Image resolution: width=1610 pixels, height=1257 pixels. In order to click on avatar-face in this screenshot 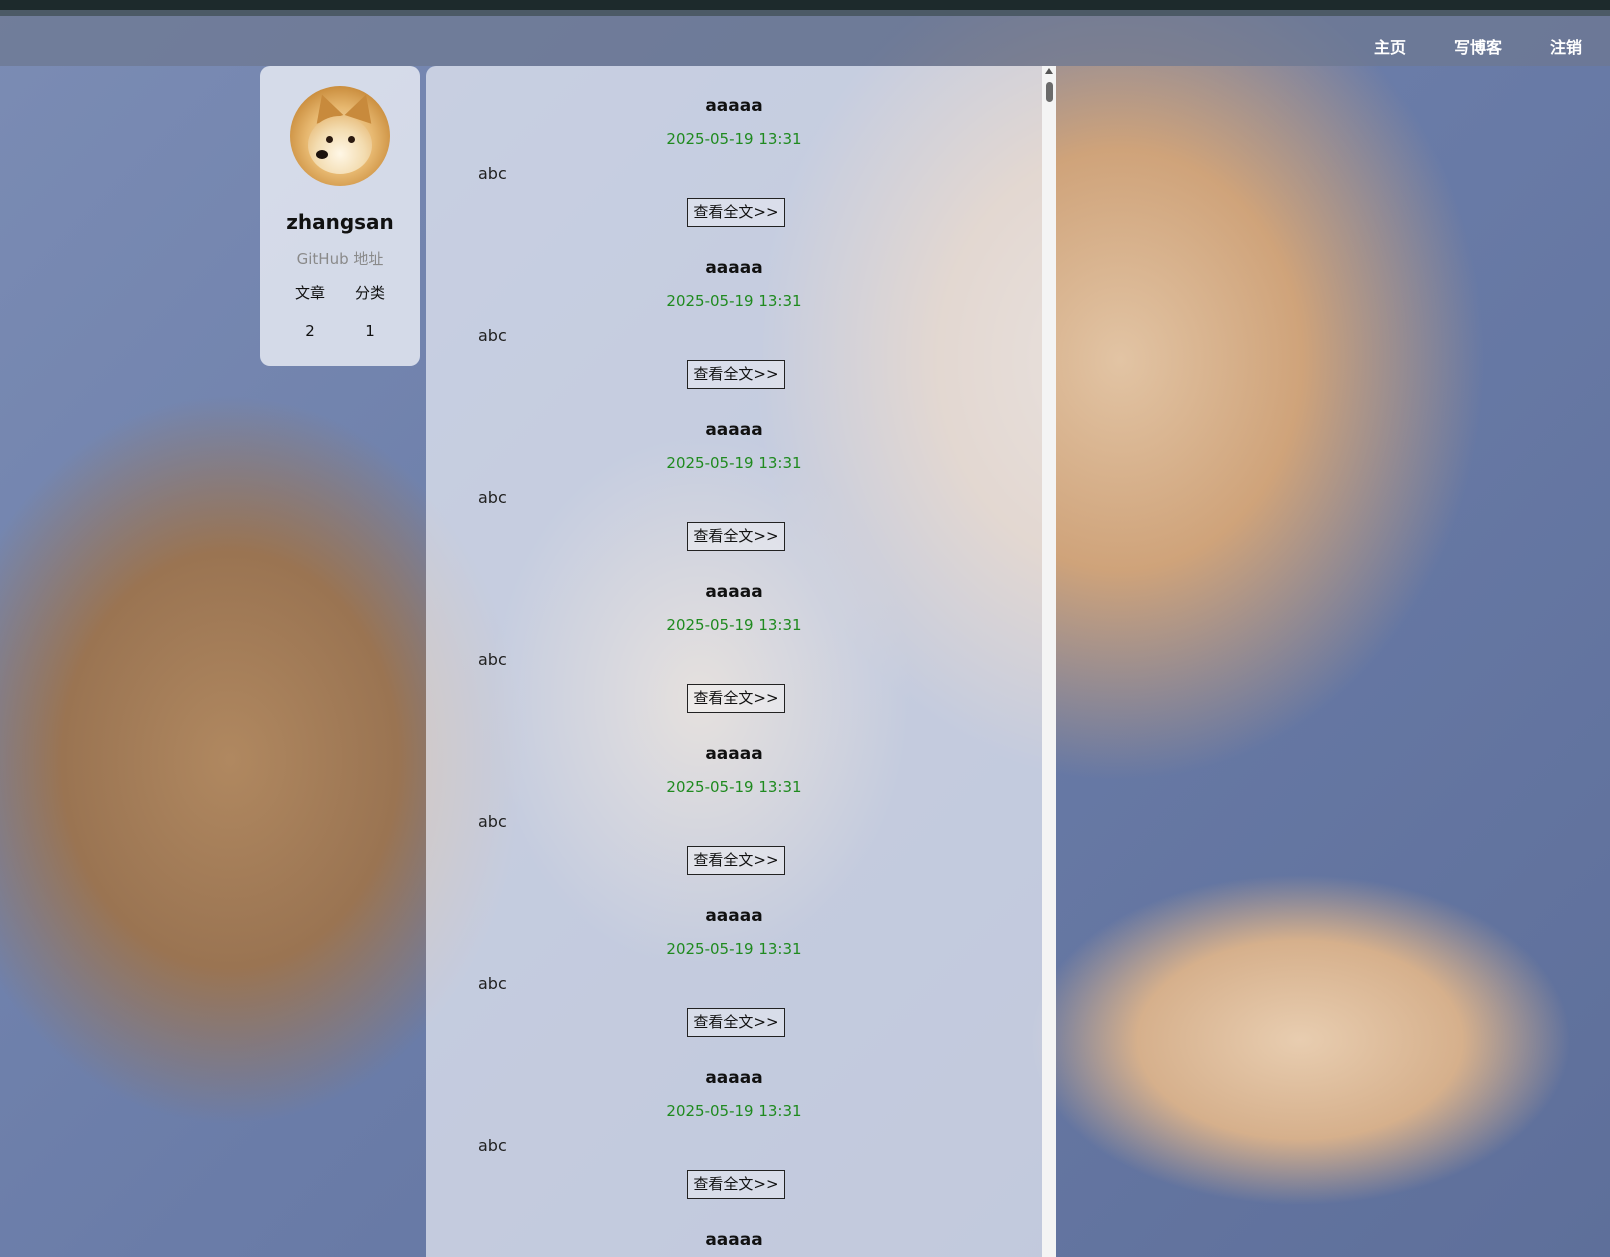, I will do `click(340, 145)`.